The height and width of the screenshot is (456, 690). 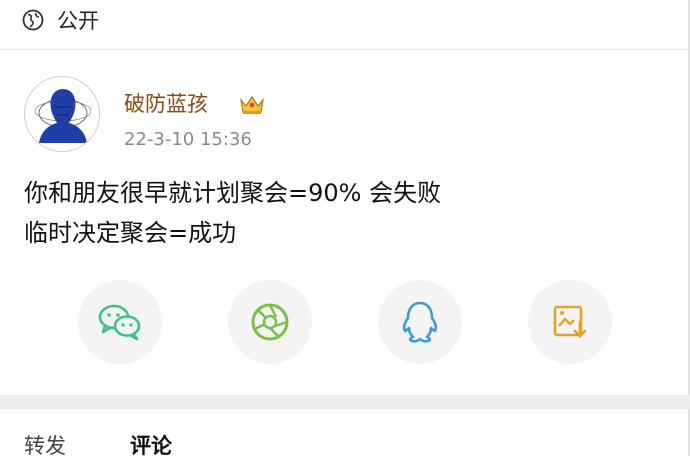 I want to click on avatar, so click(x=62, y=114).